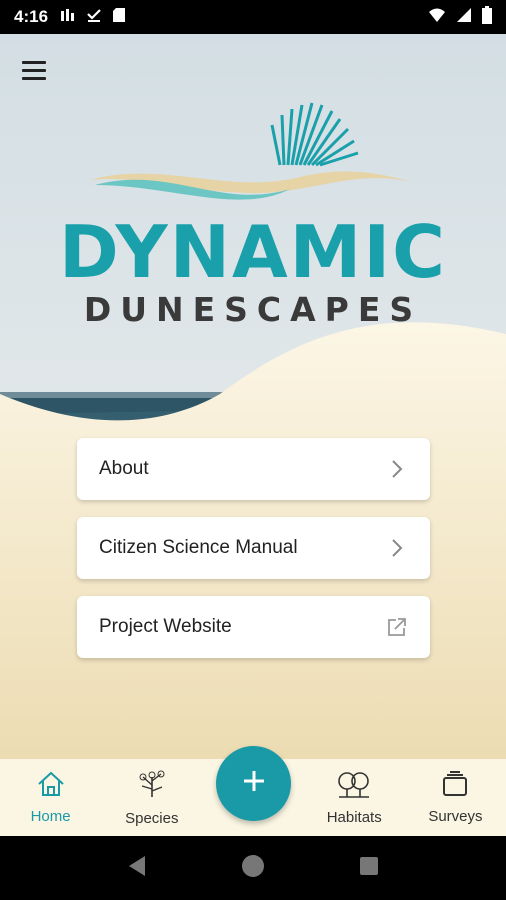 Image resolution: width=506 pixels, height=900 pixels. I want to click on home-circle-icon, so click(253, 868).